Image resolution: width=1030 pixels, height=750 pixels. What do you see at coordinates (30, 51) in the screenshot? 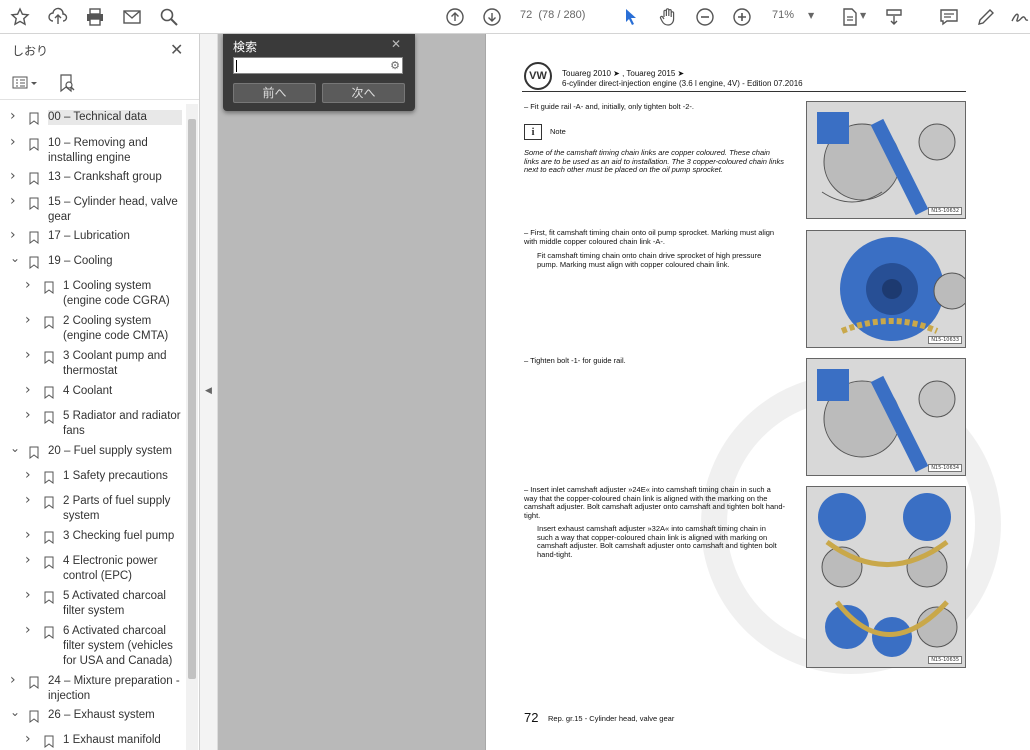
I see `bookmarks-title: しおり` at bounding box center [30, 51].